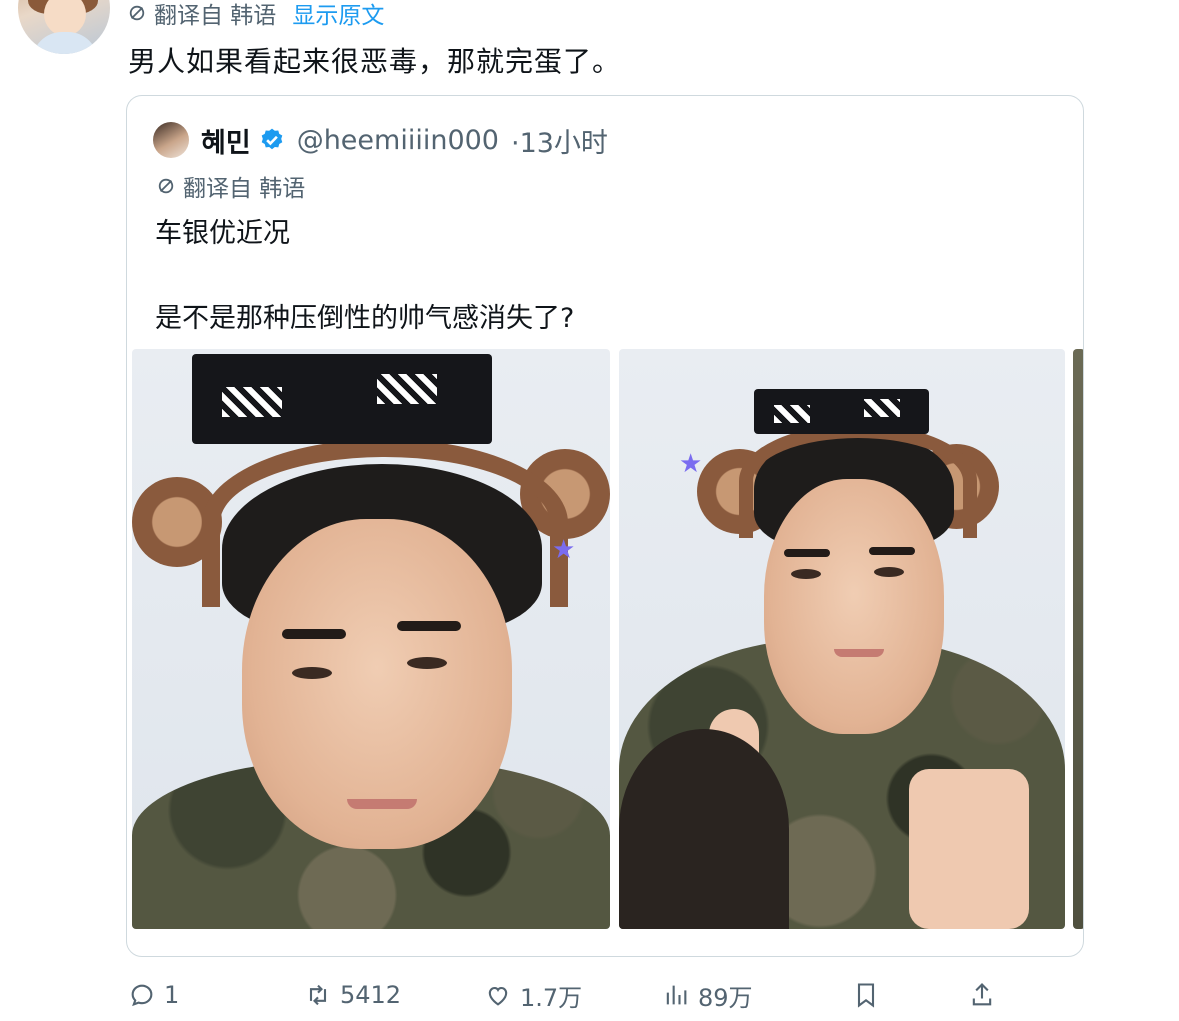  Describe the element at coordinates (551, 997) in the screenshot. I see `like-count: 1.7万` at that location.